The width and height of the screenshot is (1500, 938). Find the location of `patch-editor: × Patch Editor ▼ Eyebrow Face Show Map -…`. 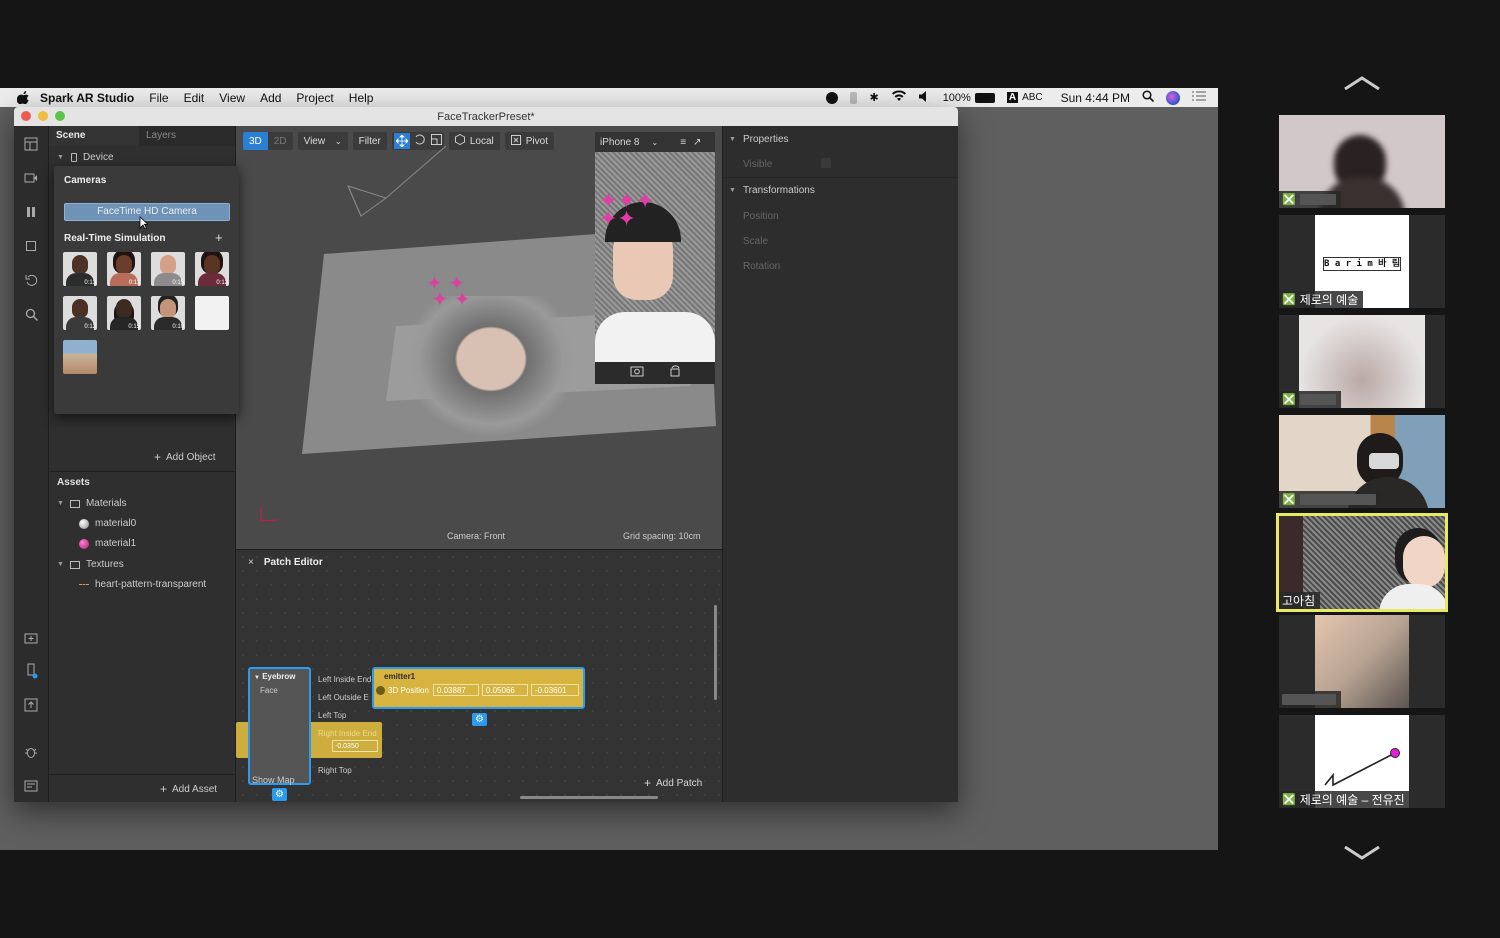

patch-editor: × Patch Editor ▼ Eyebrow Face Show Map -… is located at coordinates (479, 675).